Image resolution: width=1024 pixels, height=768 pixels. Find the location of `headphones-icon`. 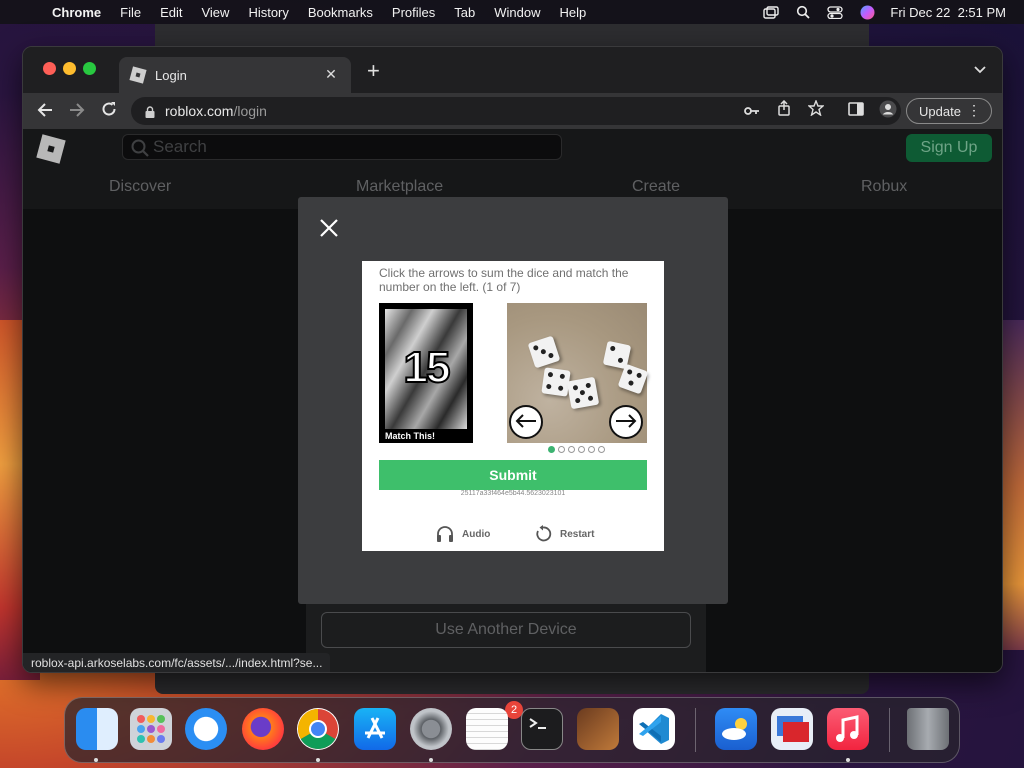

headphones-icon is located at coordinates (445, 534).